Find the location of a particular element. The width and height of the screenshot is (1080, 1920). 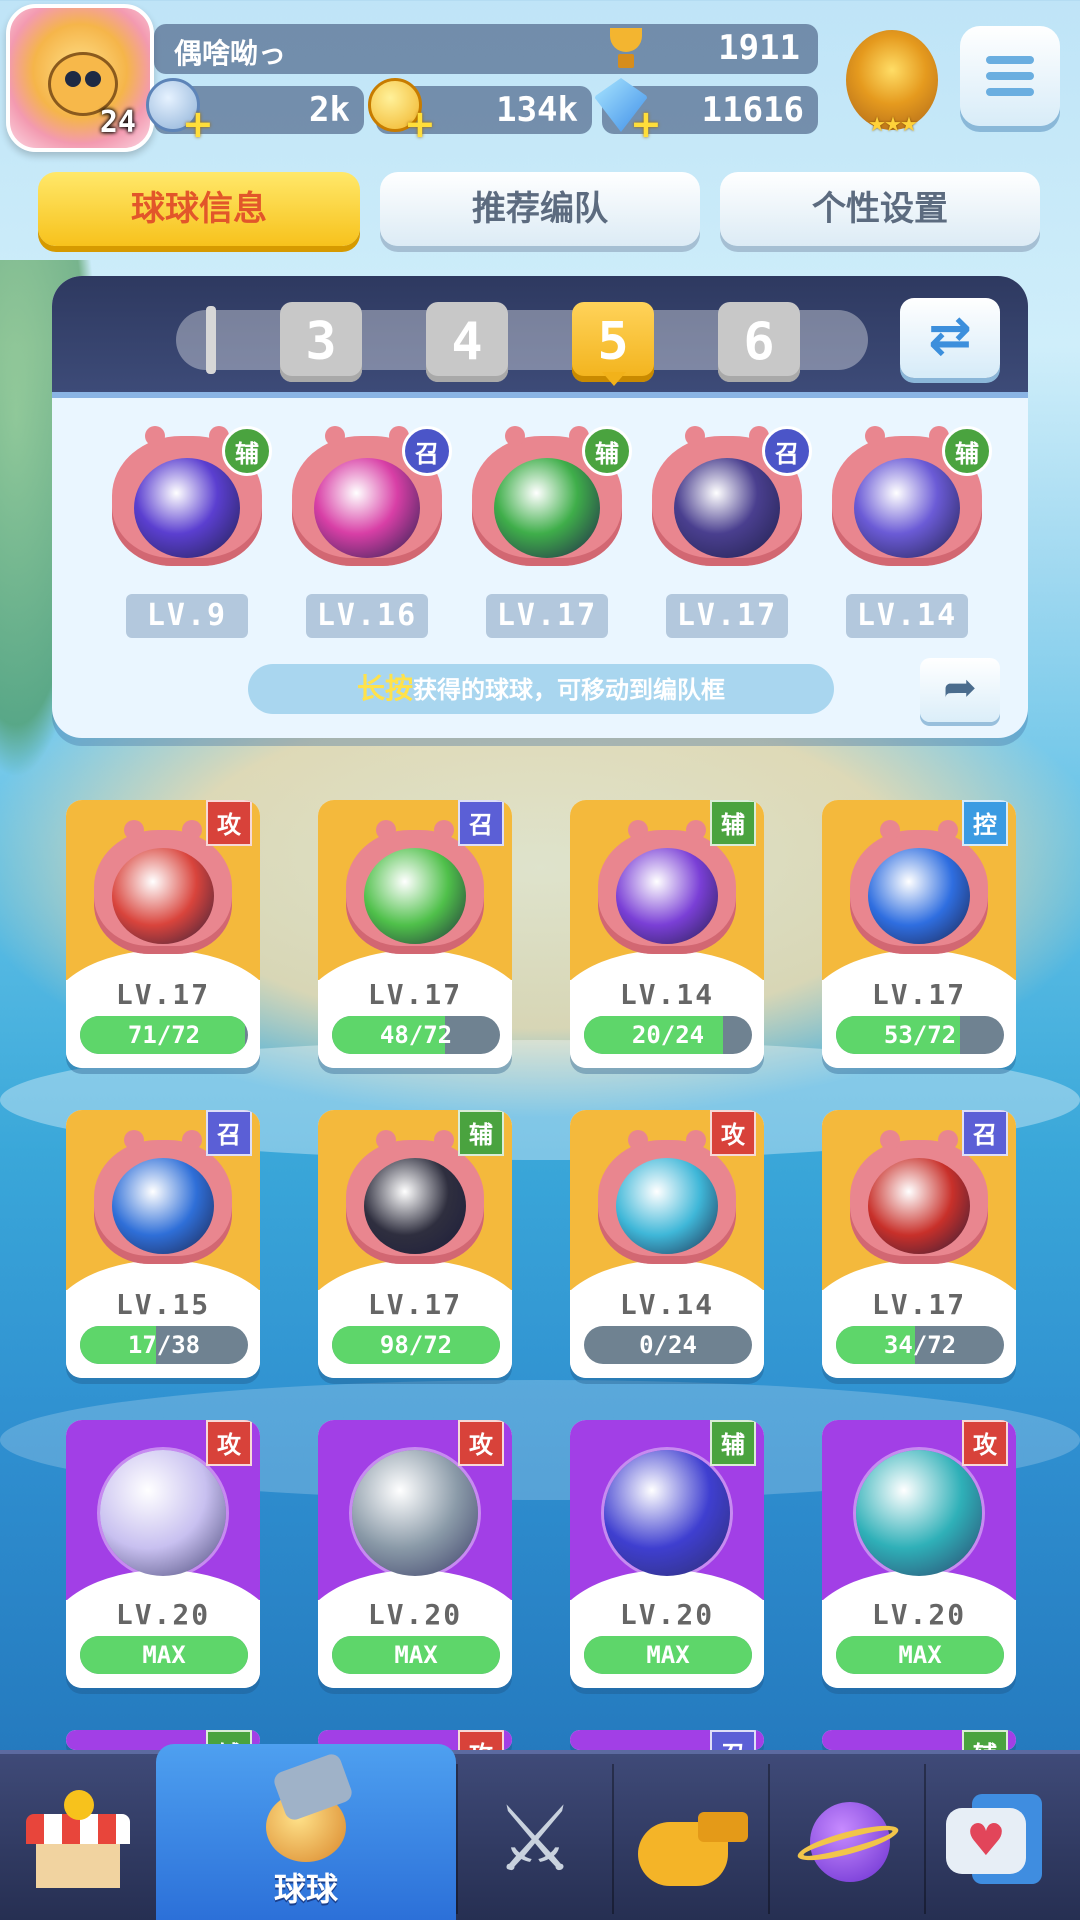

share-button: ➦ is located at coordinates (960, 690).